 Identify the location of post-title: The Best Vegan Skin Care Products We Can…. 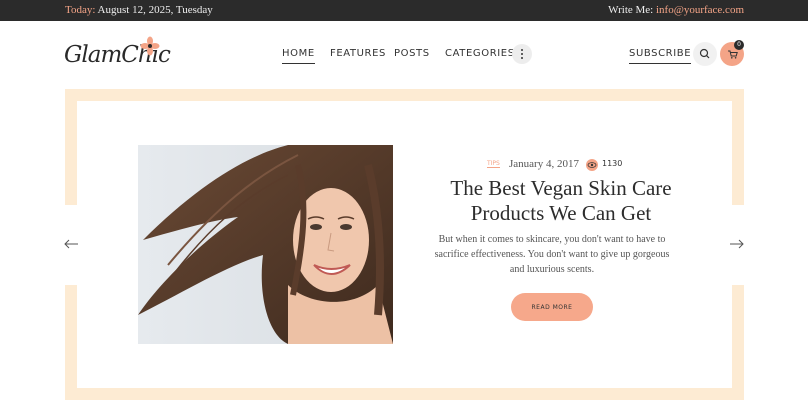
(561, 201).